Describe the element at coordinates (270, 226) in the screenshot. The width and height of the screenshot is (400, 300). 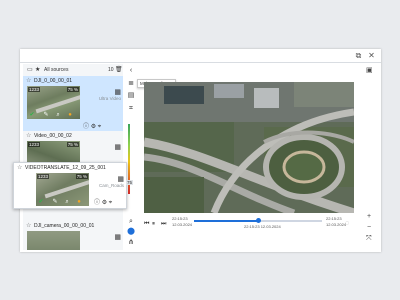
I see `current-date: 12.03.2024` at that location.